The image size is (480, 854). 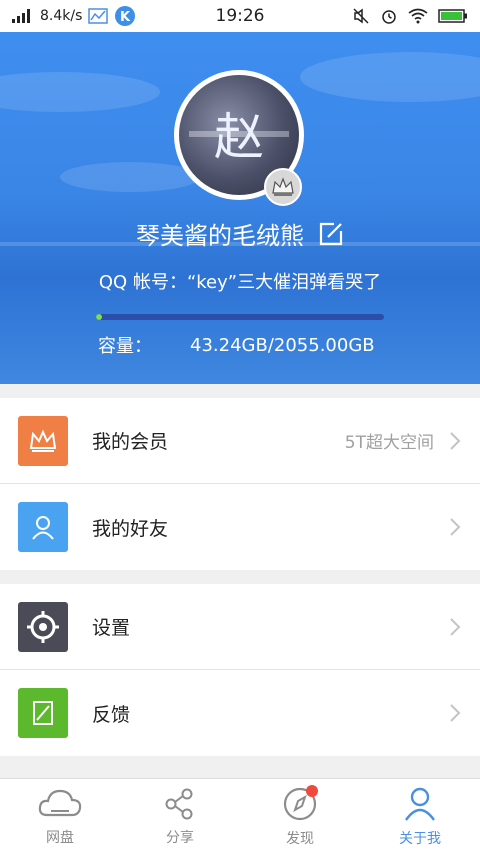 I want to click on menu-extra-text: 5T超大空间, so click(x=389, y=443).